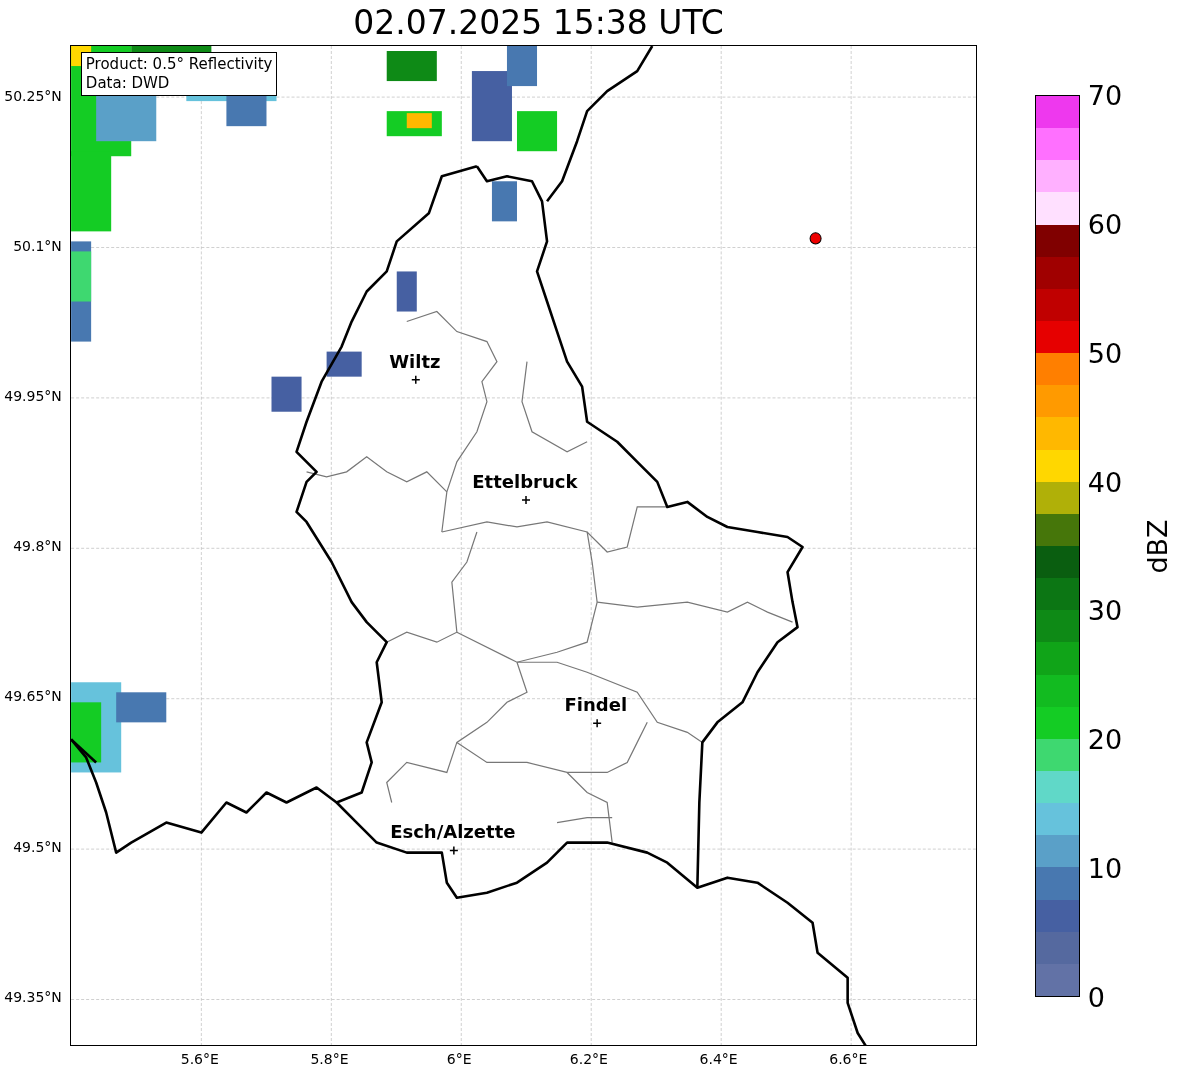  Describe the element at coordinates (33, 996) in the screenshot. I see `latitude-label: 49.35°N` at that location.